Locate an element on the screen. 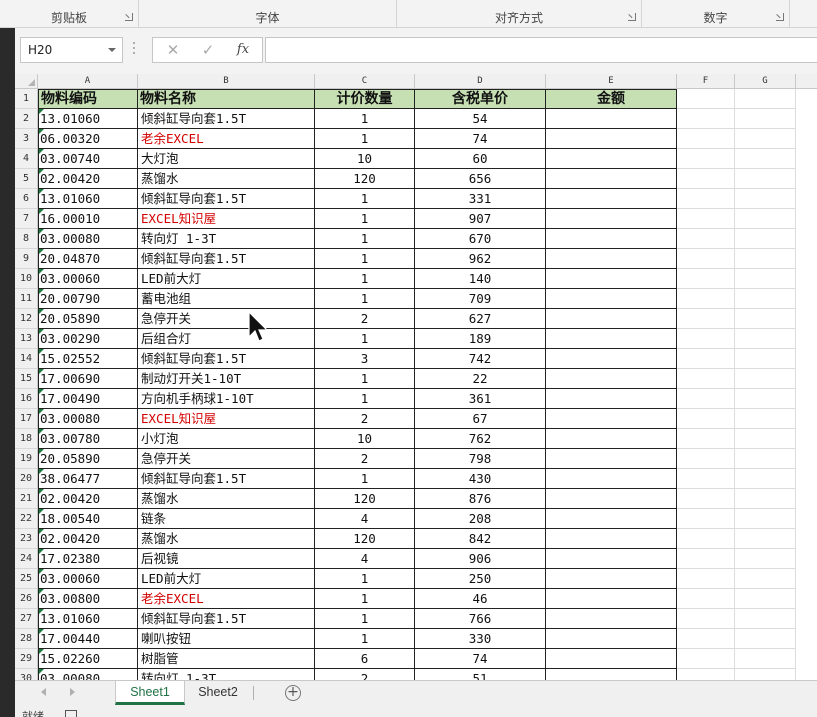  cell-unit-price: 656 is located at coordinates (480, 179).